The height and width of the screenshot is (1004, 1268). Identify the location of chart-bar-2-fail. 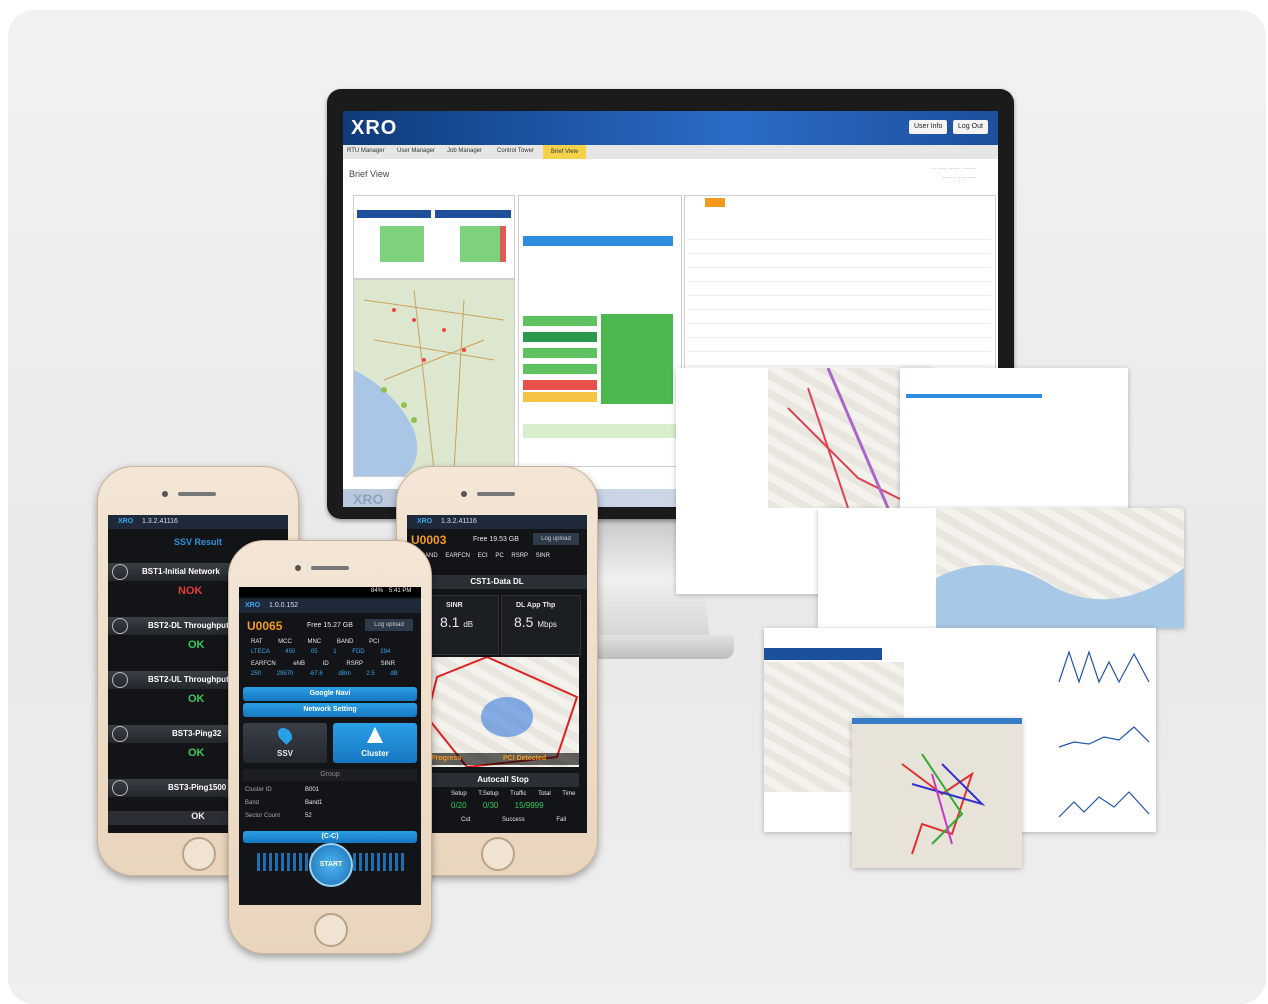
(503, 244).